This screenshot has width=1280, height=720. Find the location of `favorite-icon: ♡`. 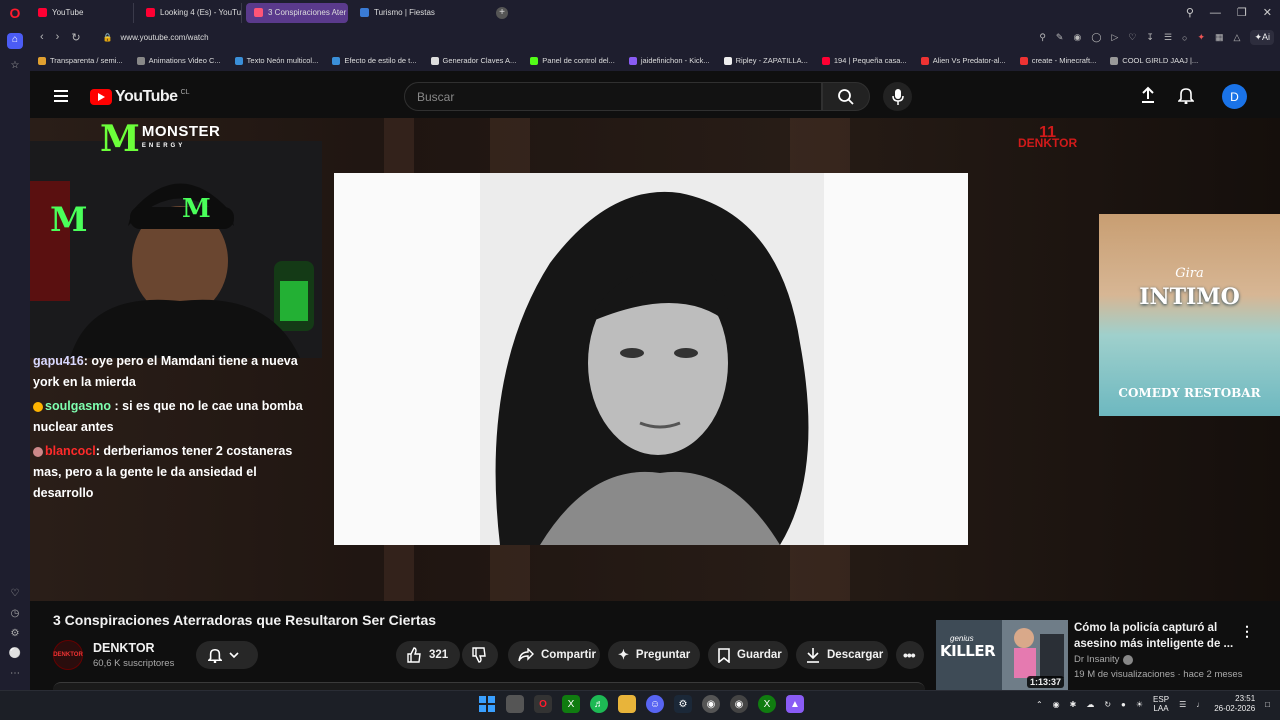

favorite-icon: ♡ is located at coordinates (1132, 37).